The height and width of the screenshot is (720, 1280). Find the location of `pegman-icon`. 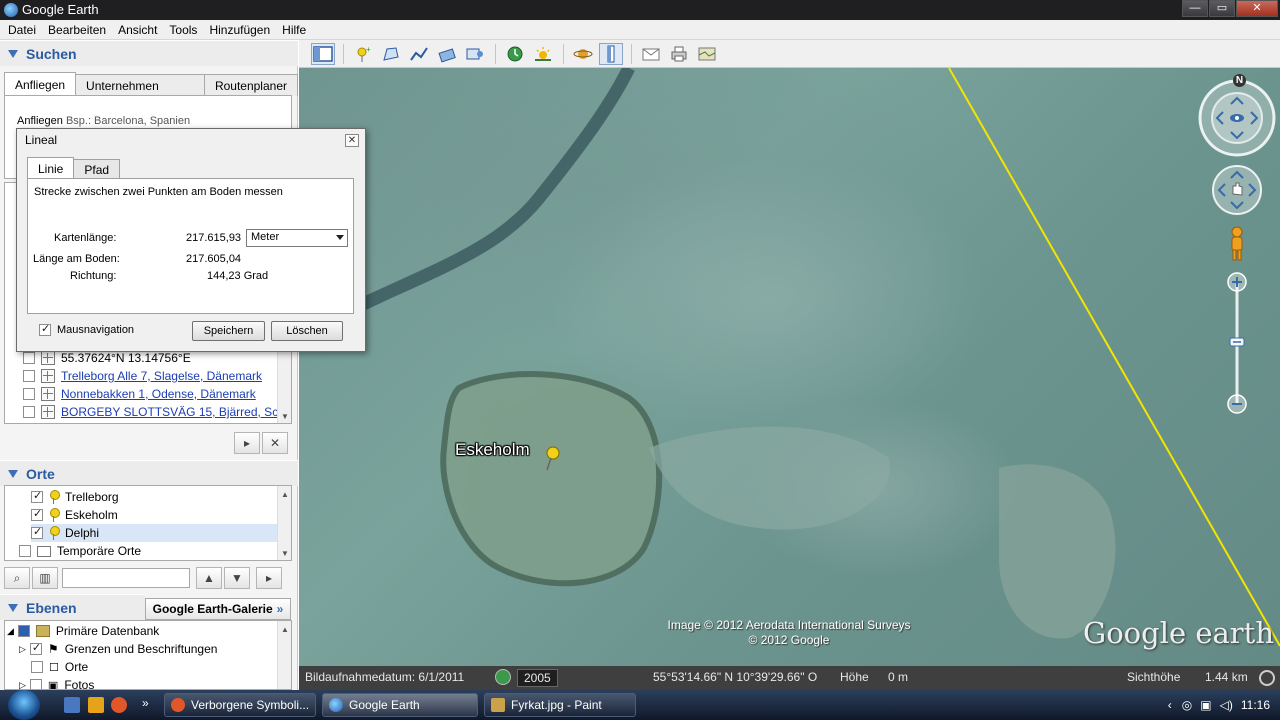

pegman-icon is located at coordinates (1237, 244).